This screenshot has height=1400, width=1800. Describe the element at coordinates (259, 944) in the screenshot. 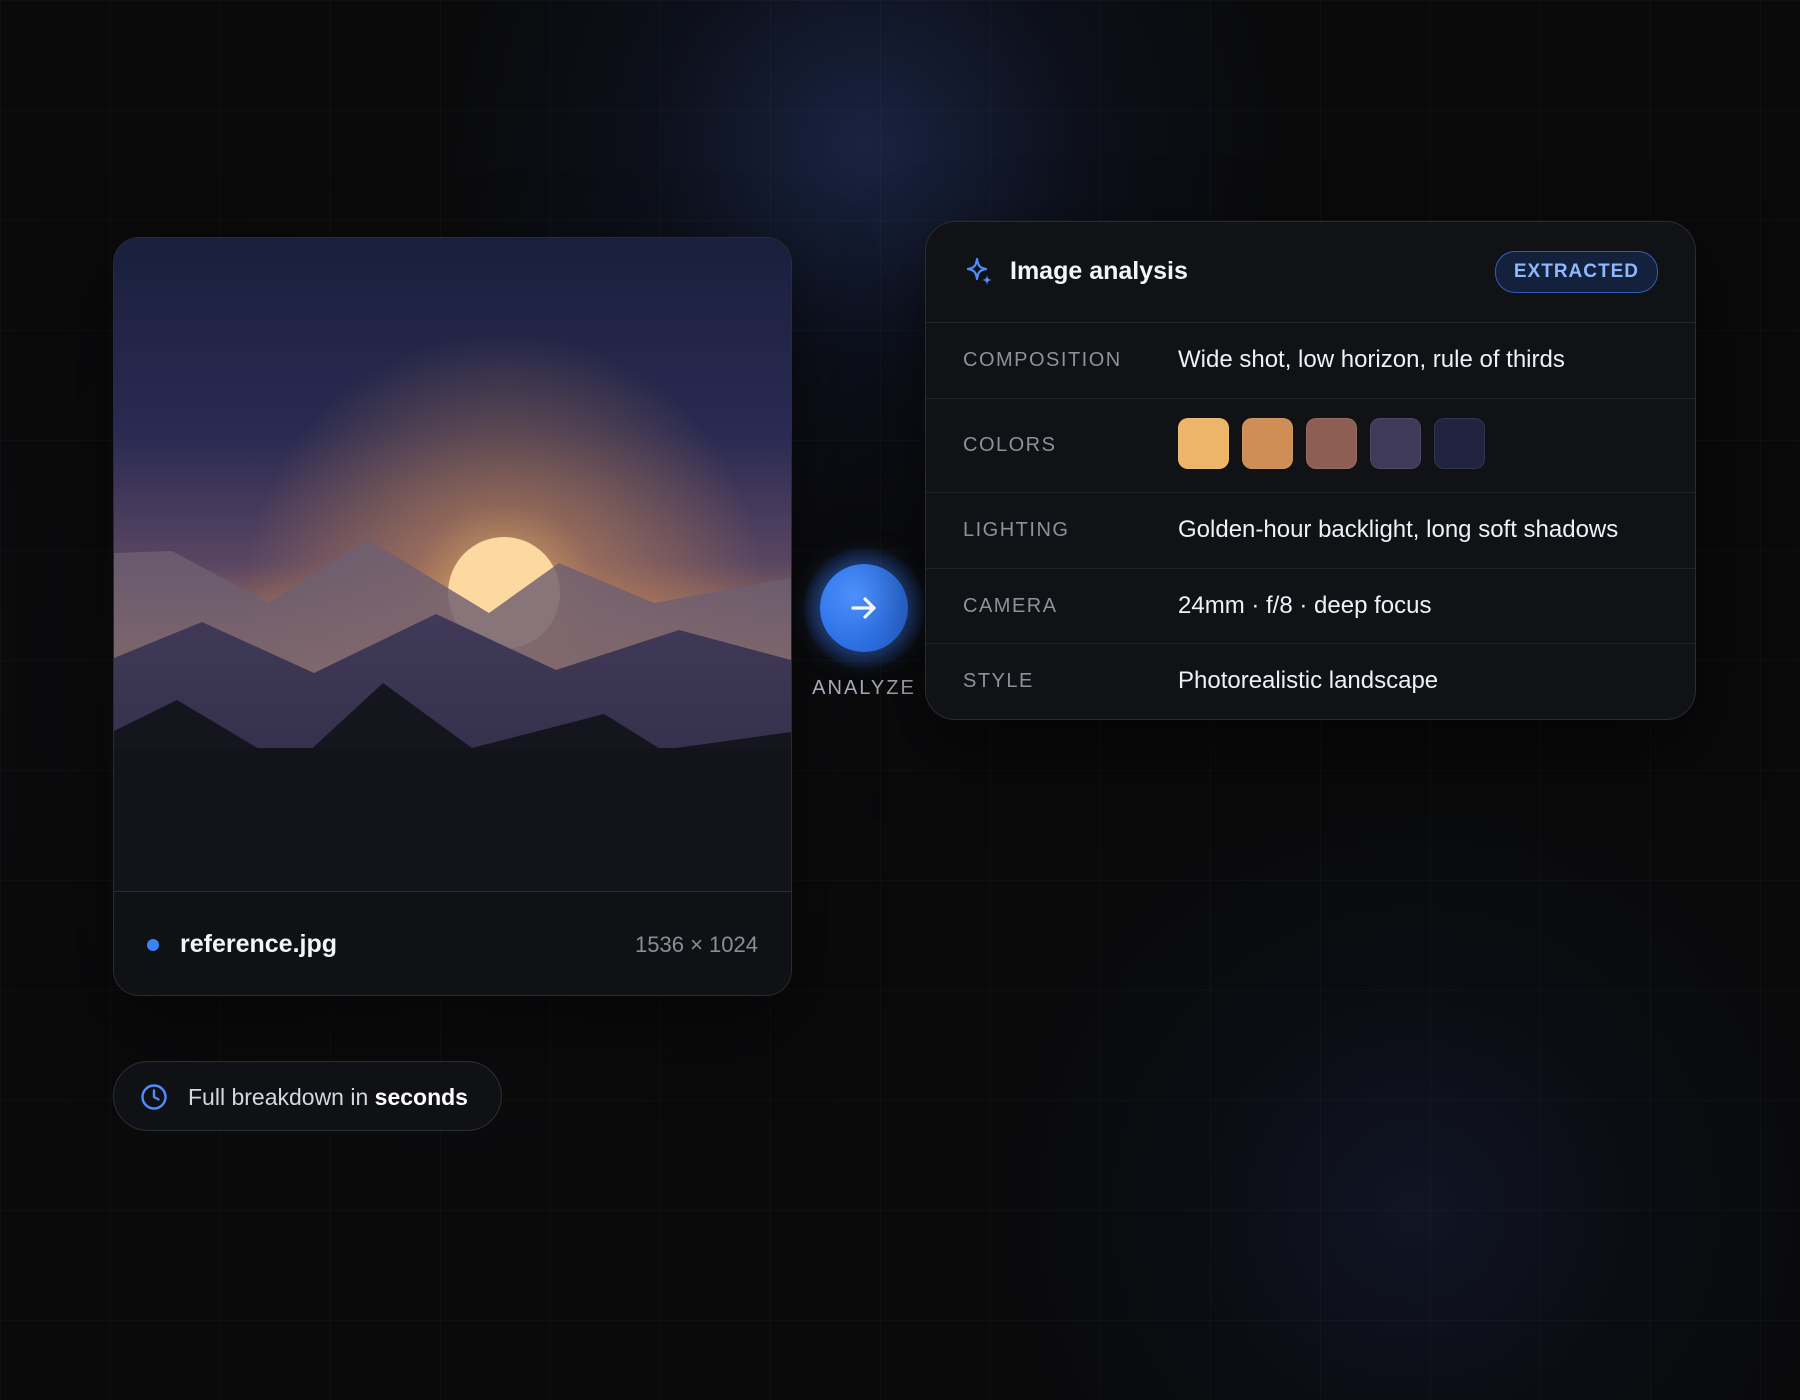

I see `file-name: reference.jpg` at that location.